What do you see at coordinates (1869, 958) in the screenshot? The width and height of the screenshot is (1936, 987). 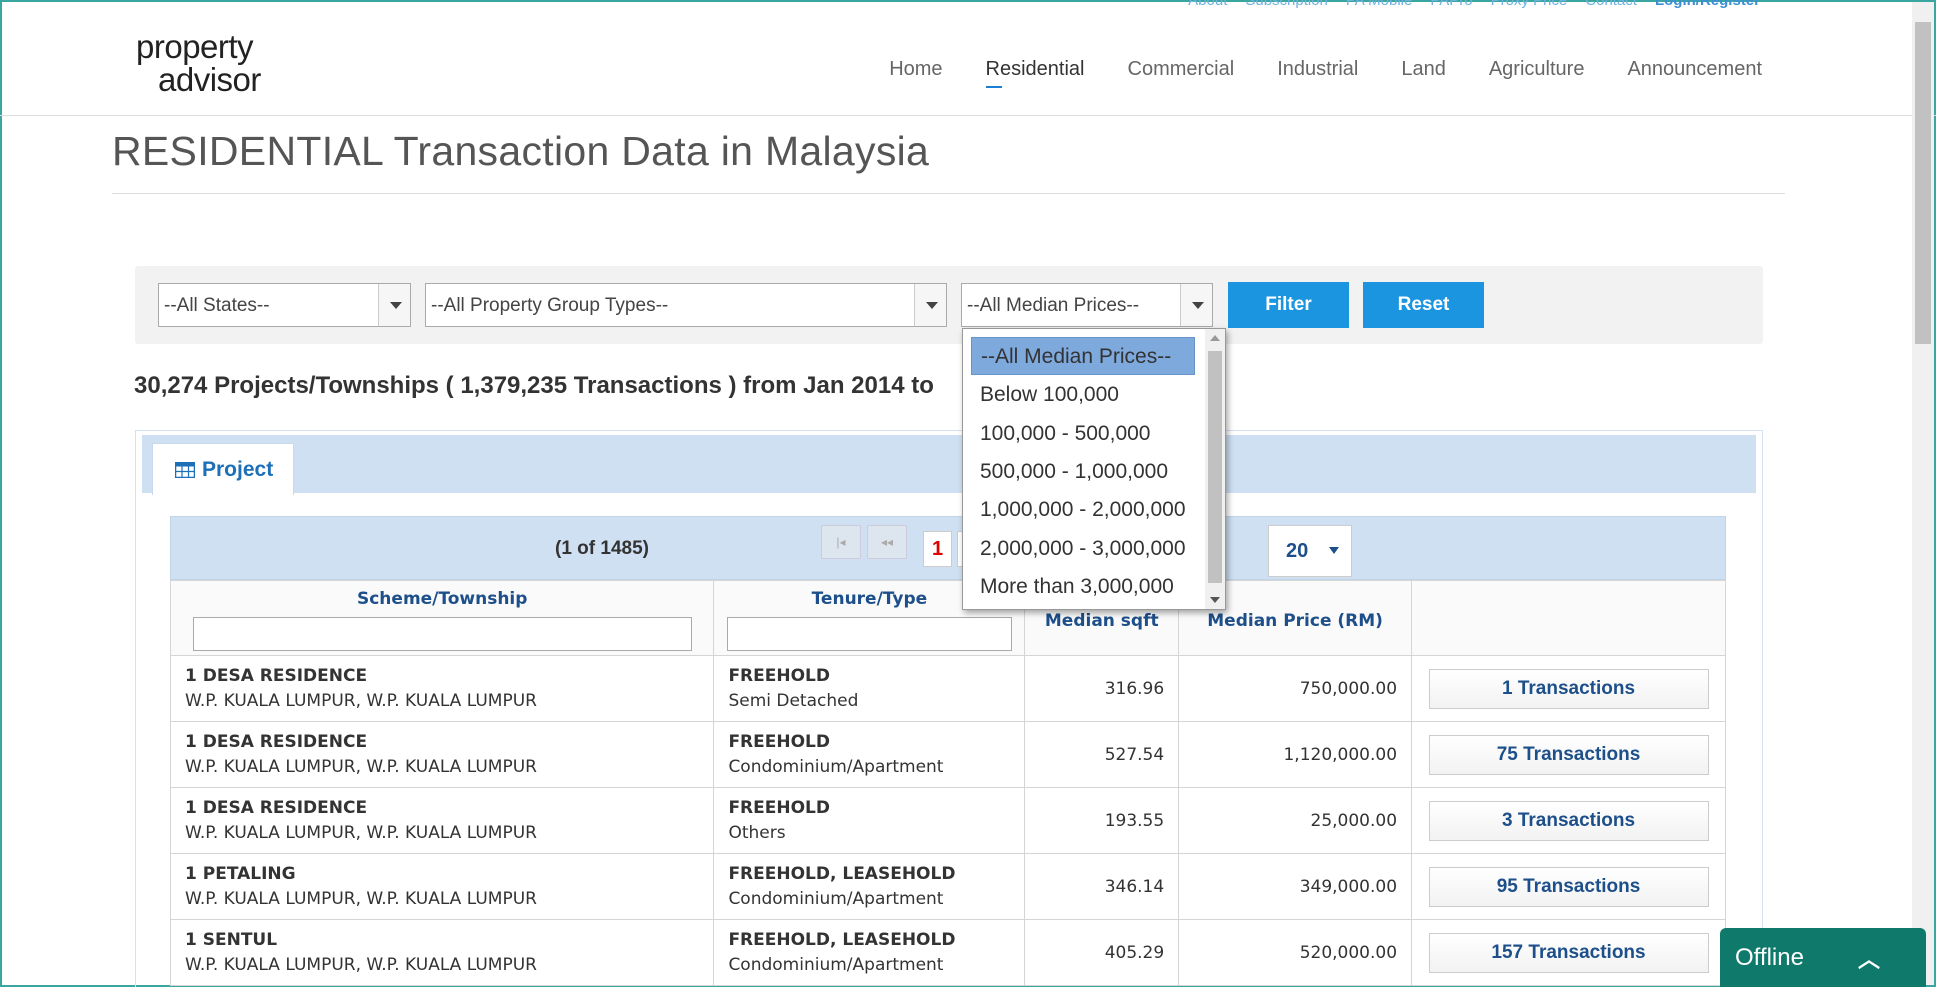 I see `chevron-up-icon: ︿` at bounding box center [1869, 958].